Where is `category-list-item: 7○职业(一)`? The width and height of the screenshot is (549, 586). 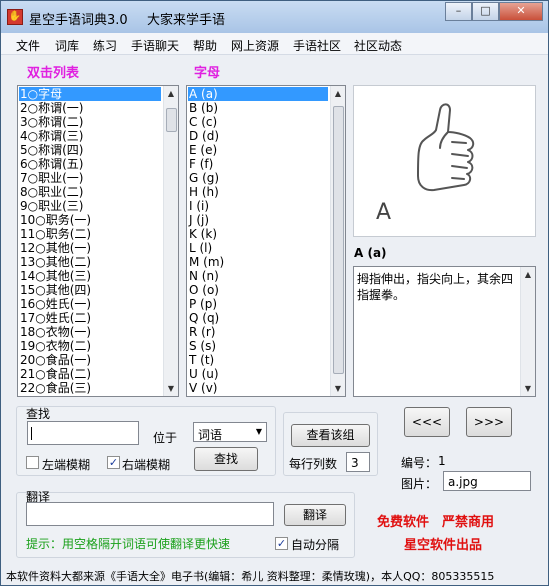
category-list-item: 7○职业(一) is located at coordinates (90, 178).